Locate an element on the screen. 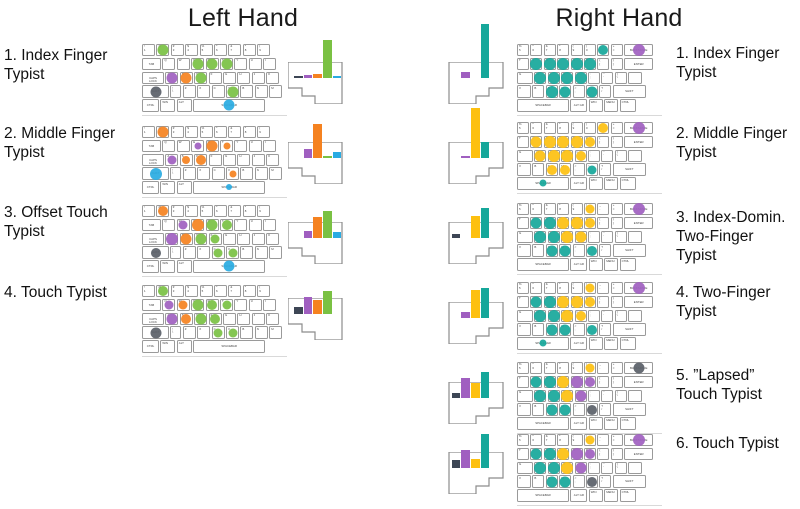 Image resolution: width=800 pixels, height=509 pixels. key-k: K is located at coordinates (273, 238).